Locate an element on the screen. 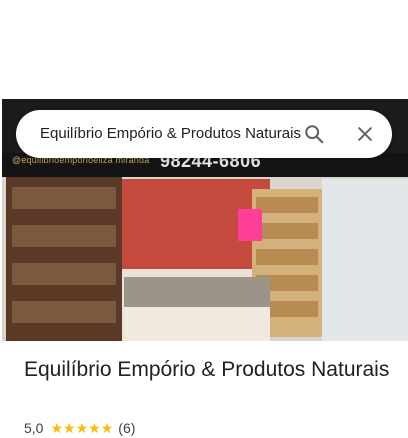  close-icon is located at coordinates (365, 134).